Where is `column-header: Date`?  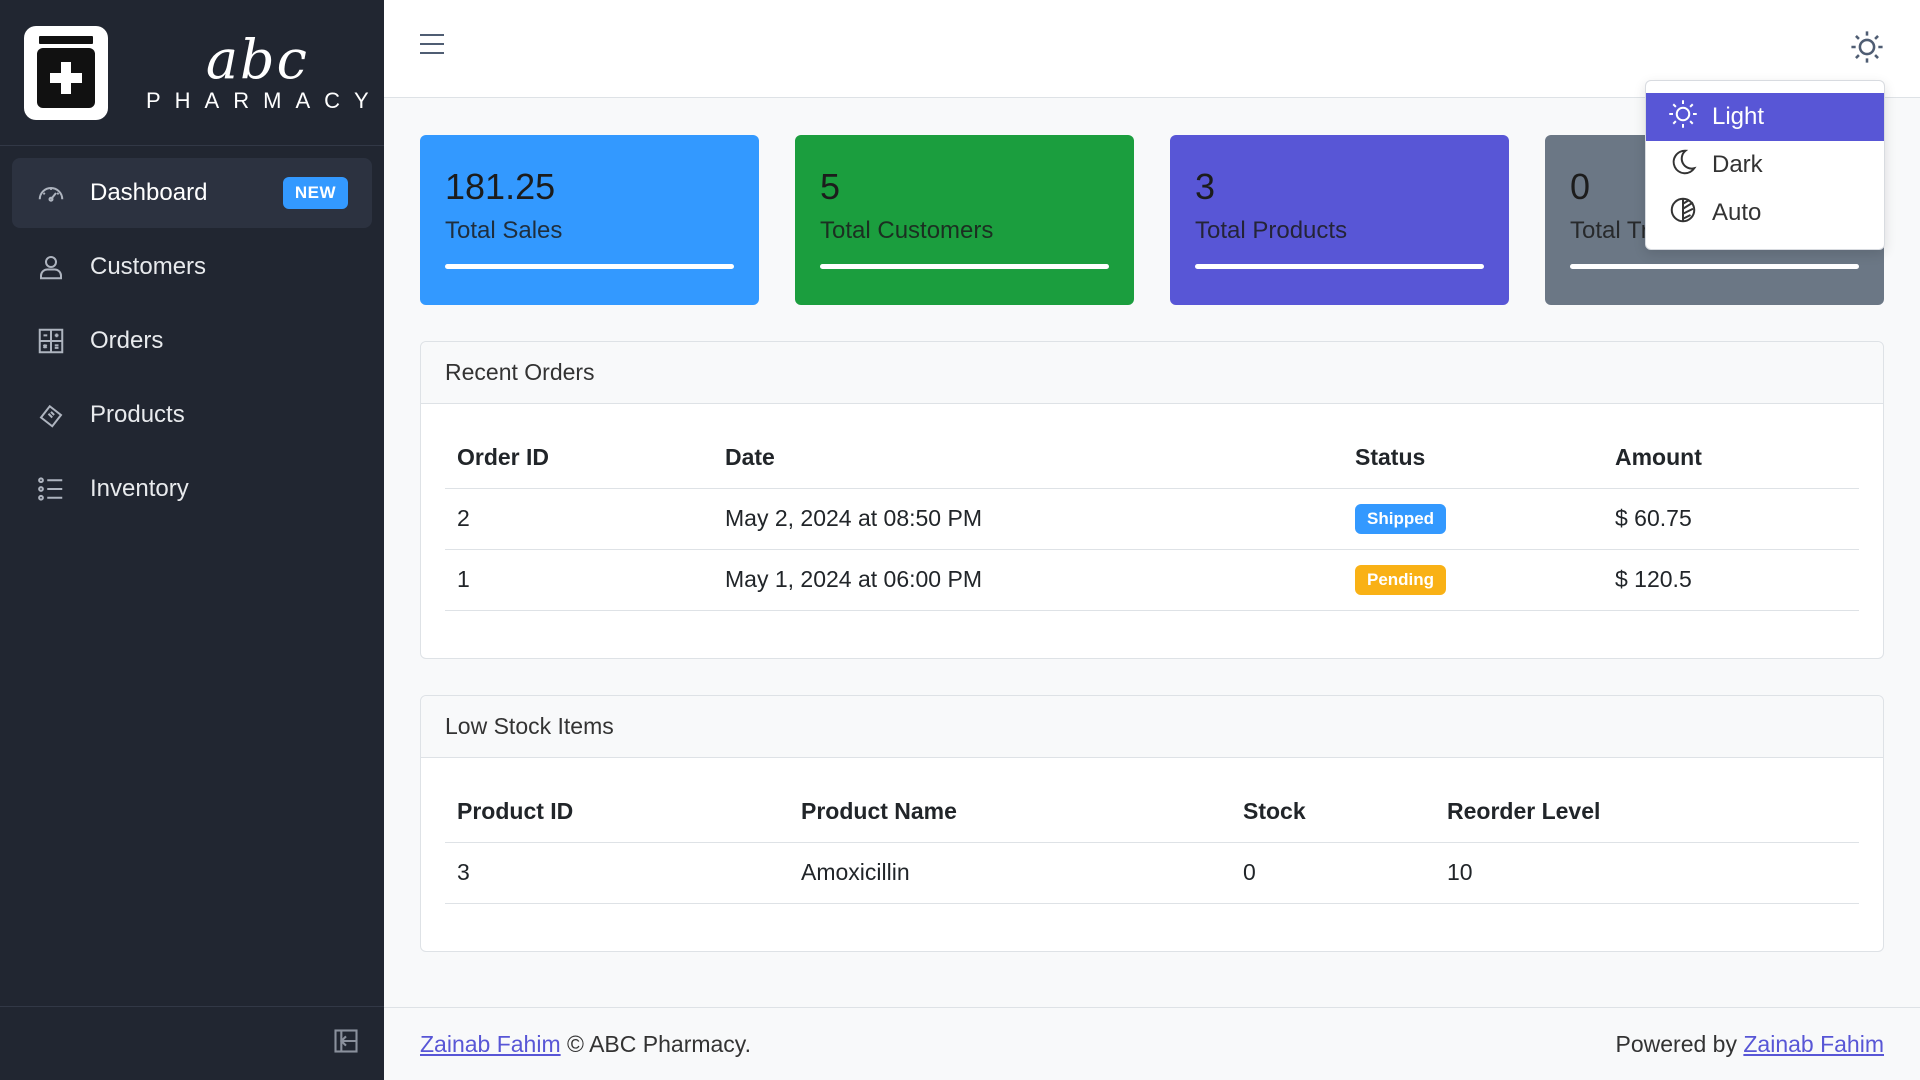
column-header: Date is located at coordinates (1028, 458).